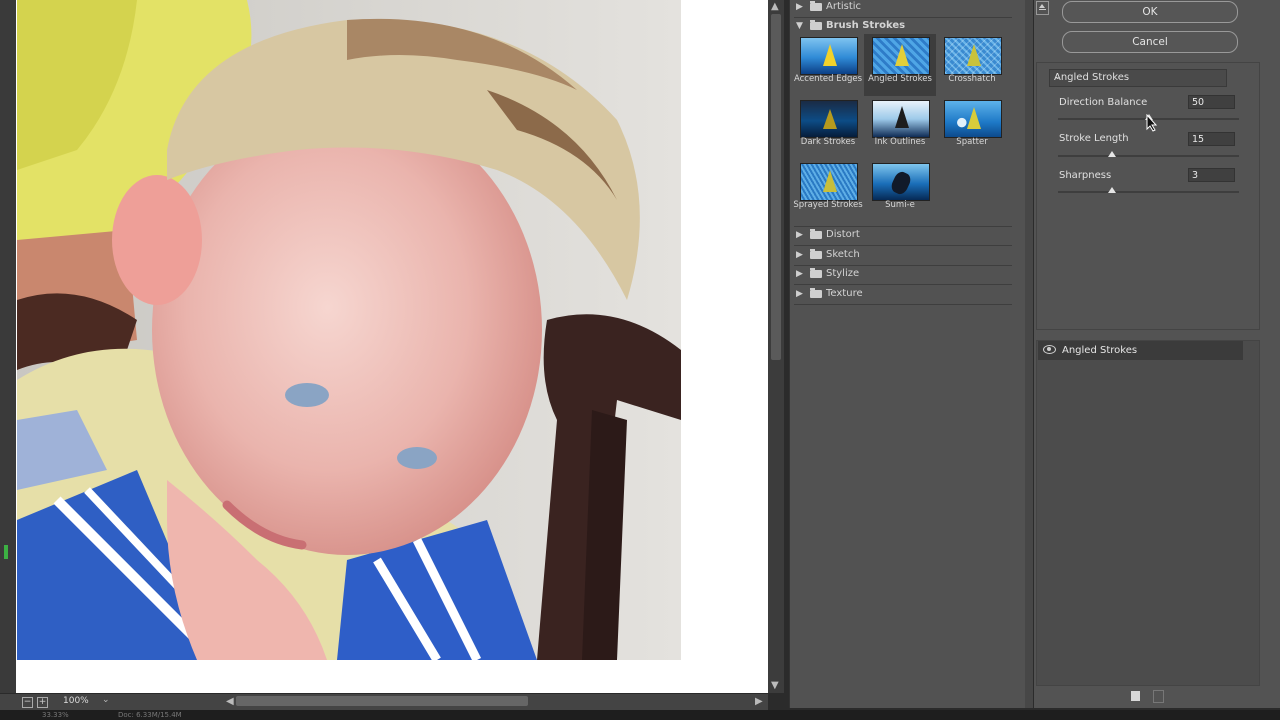 The width and height of the screenshot is (1280, 720). I want to click on category-texture: ▶ Texture, so click(900, 294).